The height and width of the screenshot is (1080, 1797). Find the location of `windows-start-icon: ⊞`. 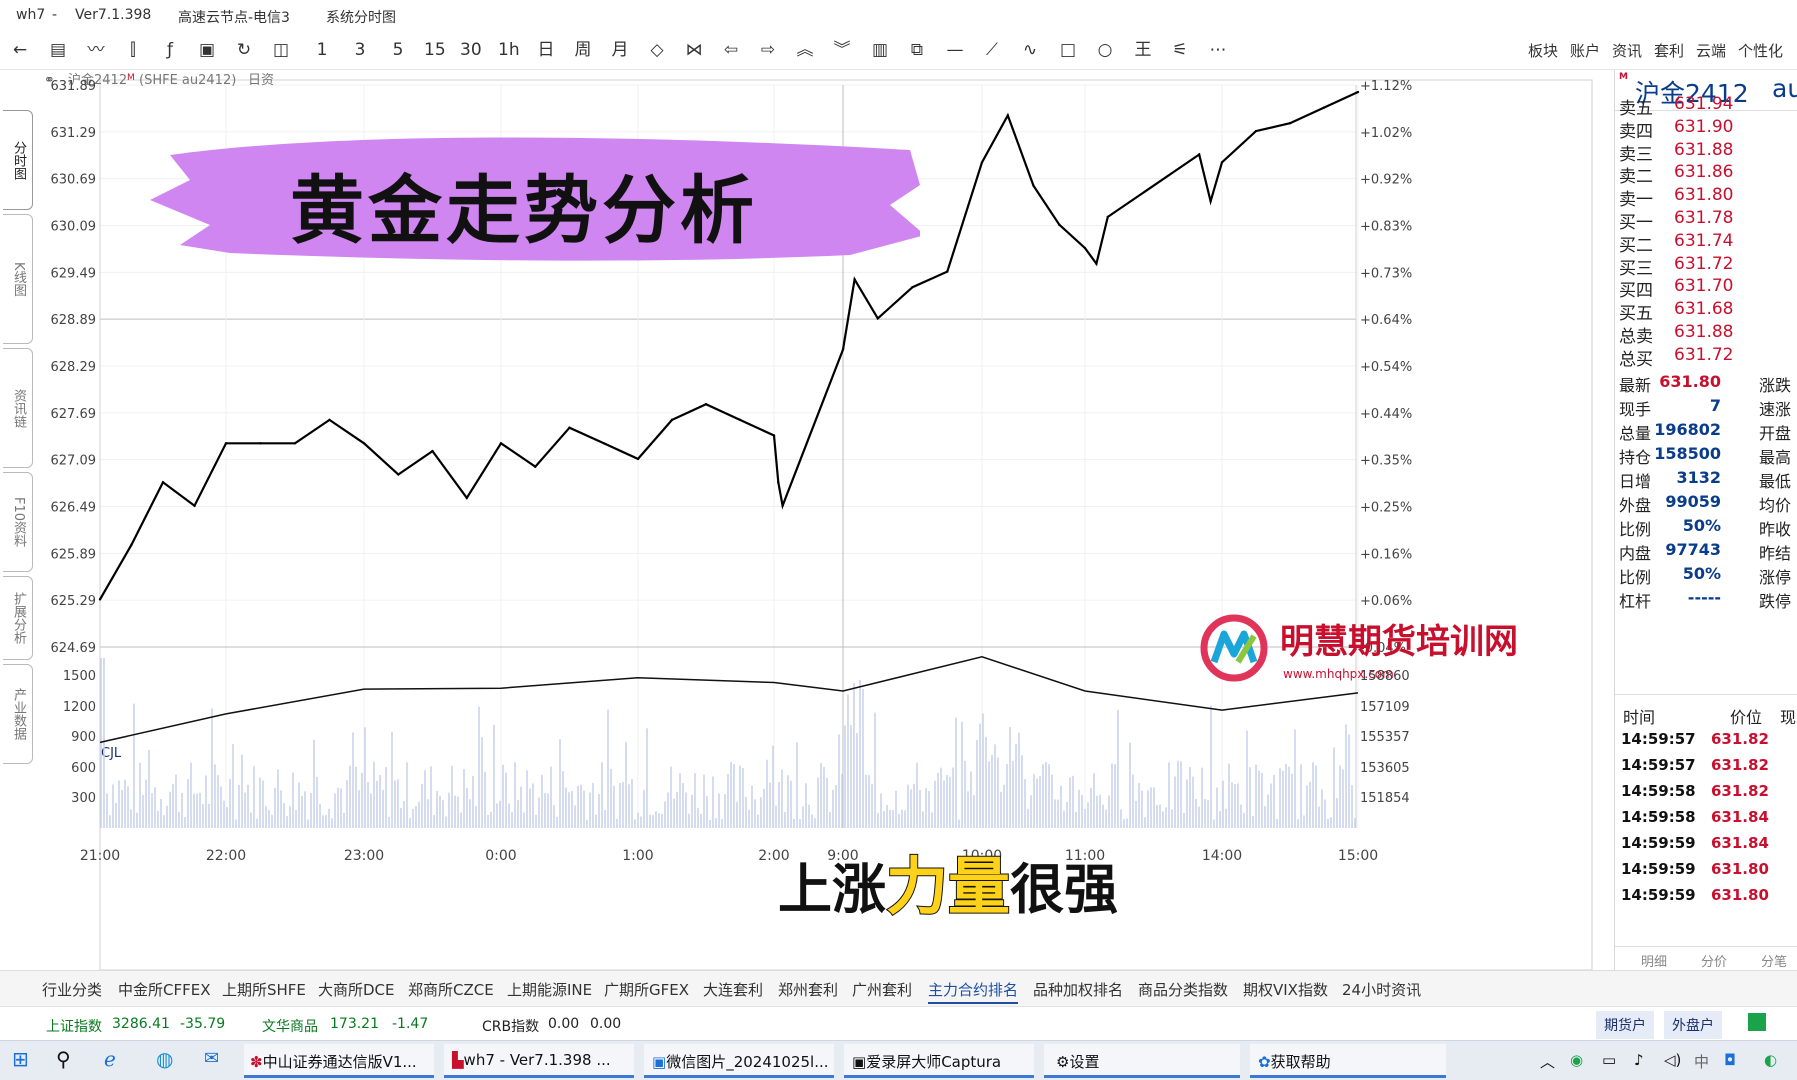

windows-start-icon: ⊞ is located at coordinates (20, 1059).